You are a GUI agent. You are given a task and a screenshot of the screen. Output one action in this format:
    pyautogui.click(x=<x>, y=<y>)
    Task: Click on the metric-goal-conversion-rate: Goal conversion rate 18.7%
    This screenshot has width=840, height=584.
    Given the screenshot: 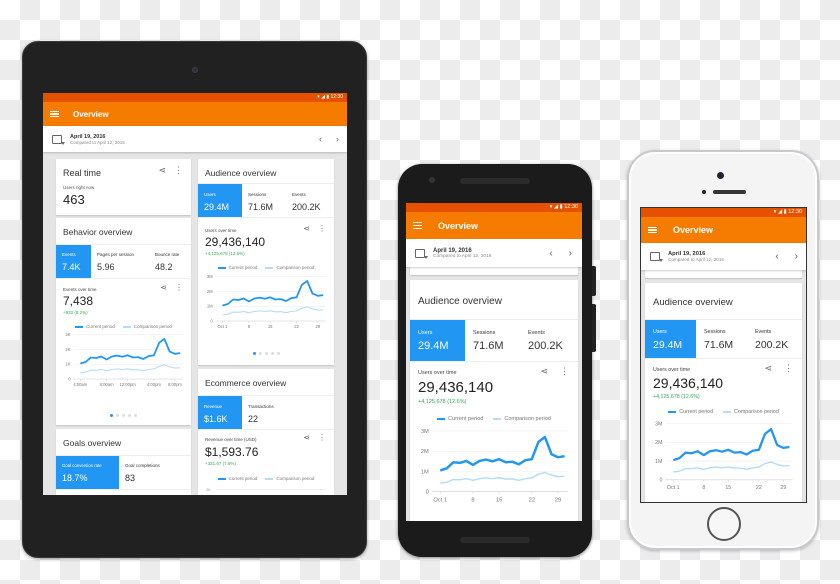 What is the action you would take?
    pyautogui.click(x=87, y=472)
    